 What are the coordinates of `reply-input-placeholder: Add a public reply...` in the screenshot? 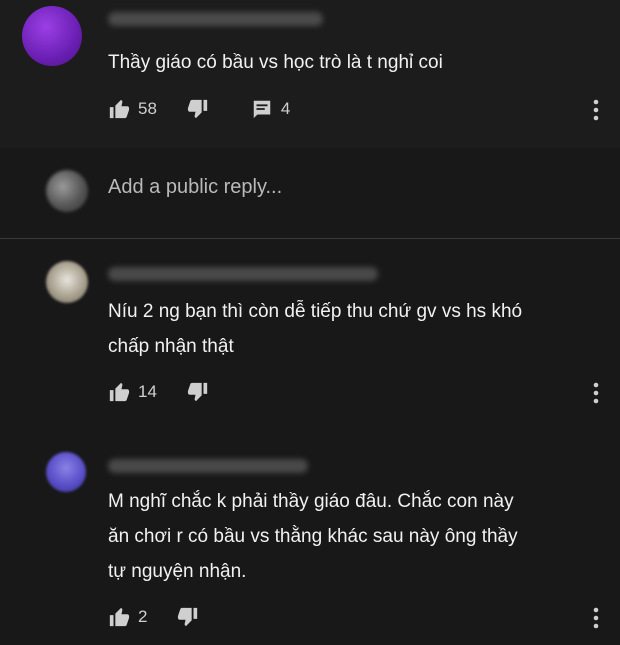 It's located at (195, 187).